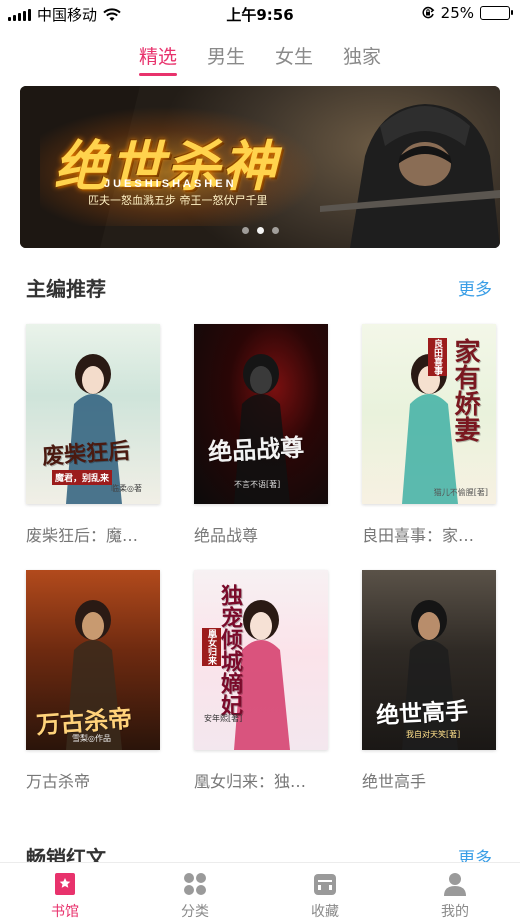  Describe the element at coordinates (66, 289) in the screenshot. I see `section-title: 主编推荐` at that location.